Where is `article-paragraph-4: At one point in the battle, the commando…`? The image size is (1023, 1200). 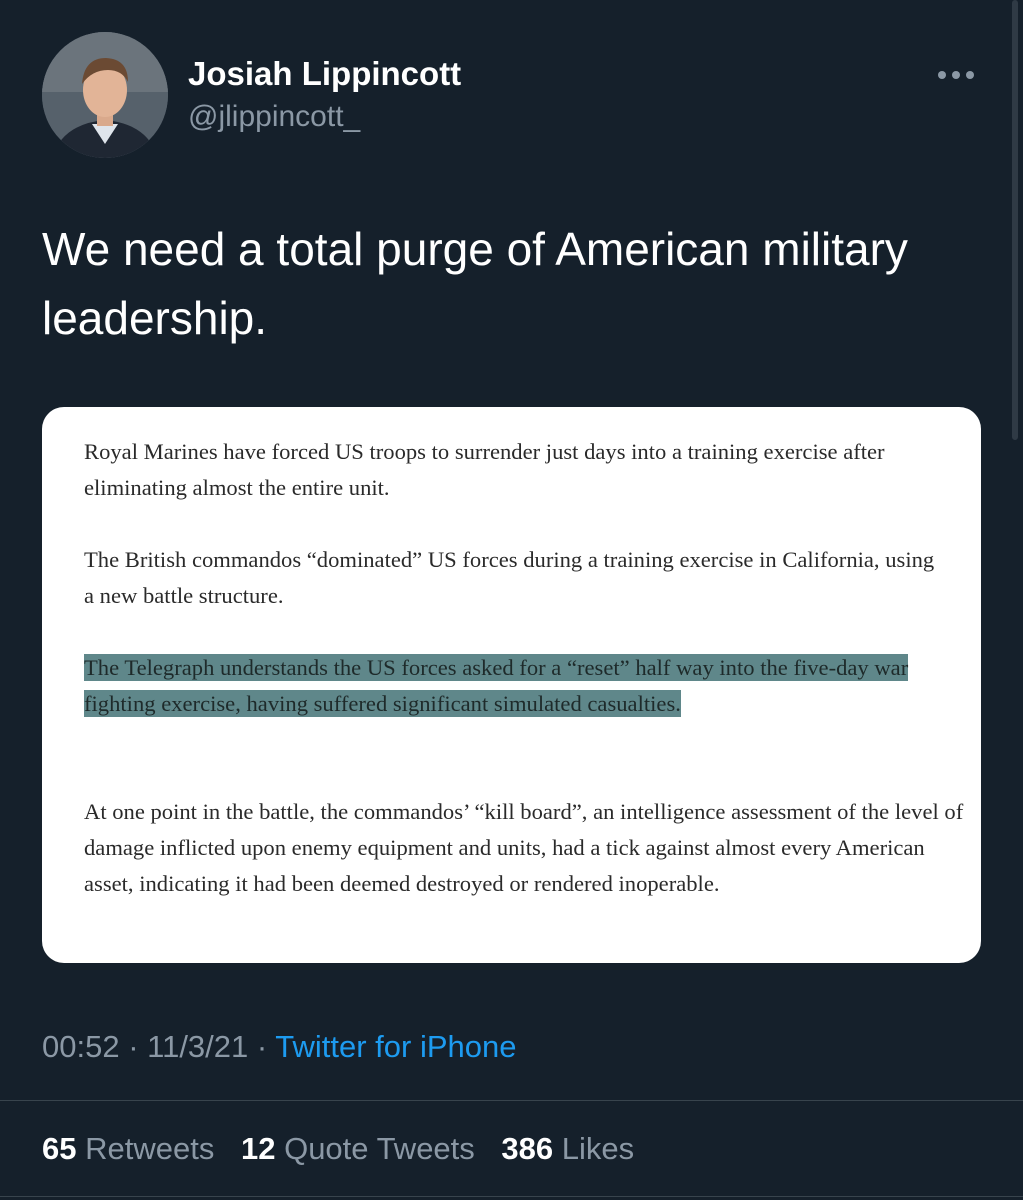 article-paragraph-4: At one point in the battle, the commando… is located at coordinates (524, 847).